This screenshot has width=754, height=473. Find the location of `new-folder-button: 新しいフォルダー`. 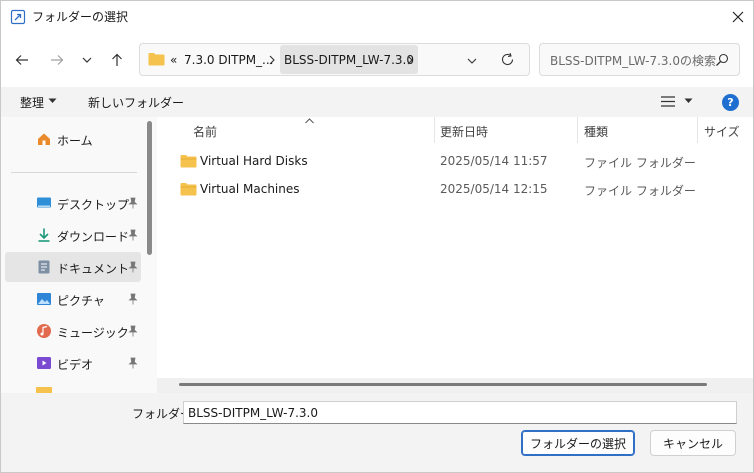

new-folder-button: 新しいフォルダー is located at coordinates (136, 102).